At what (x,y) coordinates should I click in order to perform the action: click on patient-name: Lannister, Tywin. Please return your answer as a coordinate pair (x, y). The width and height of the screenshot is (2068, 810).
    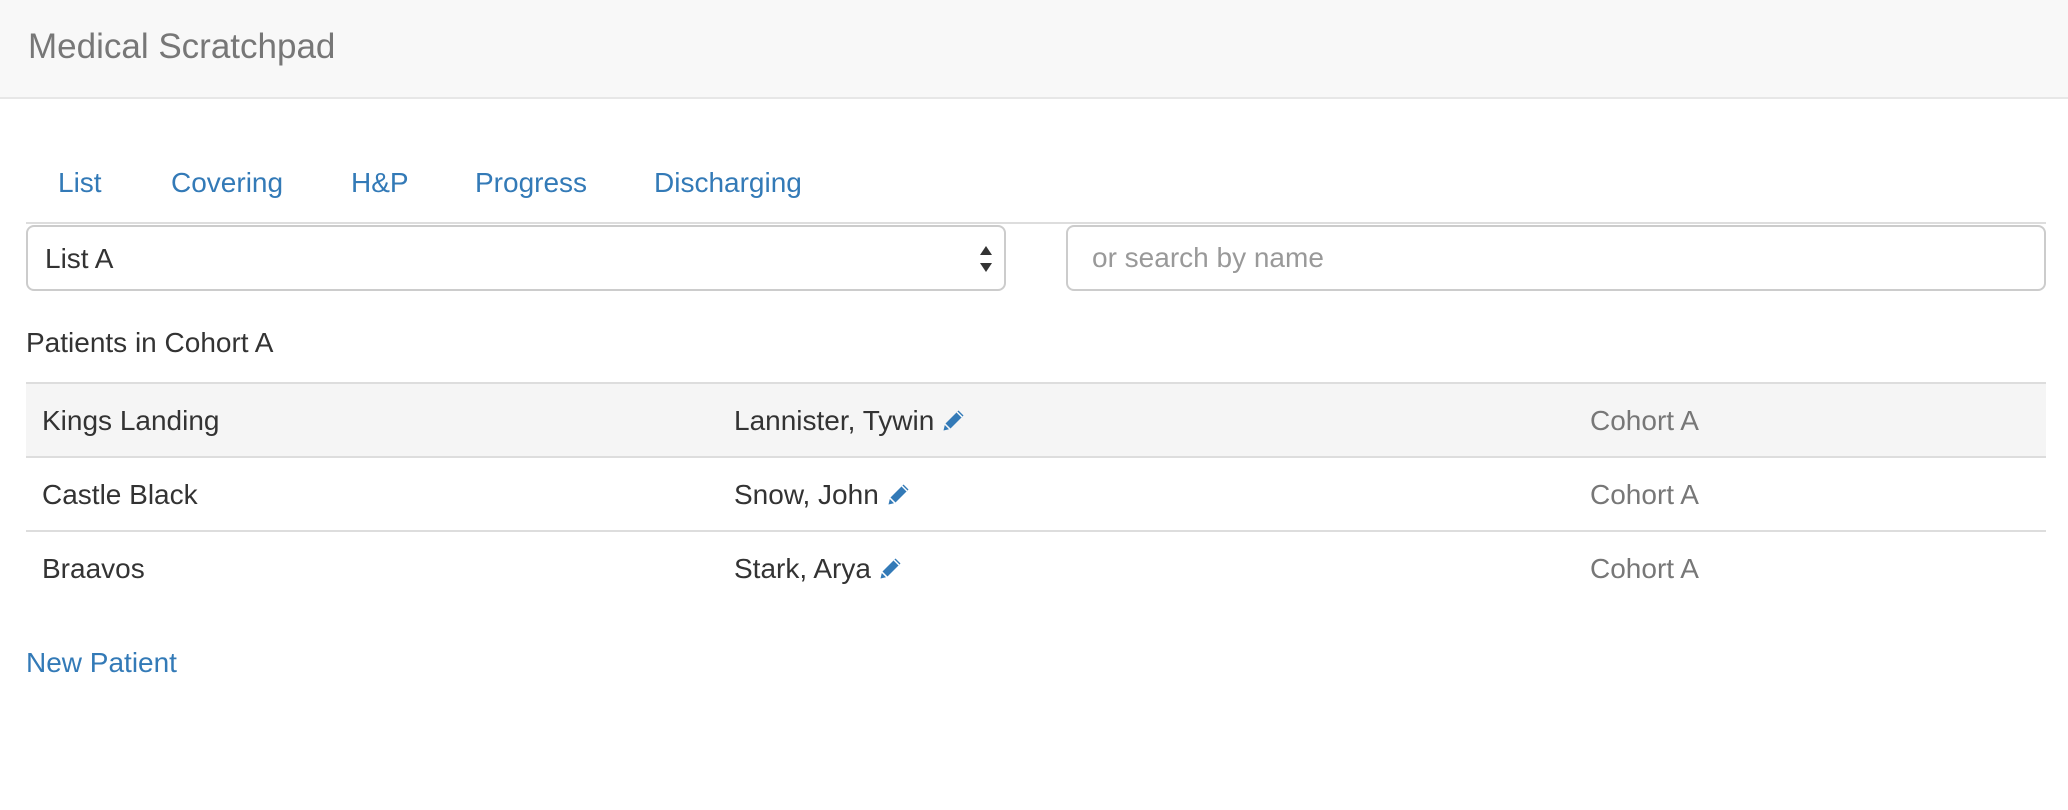
    Looking at the image, I should click on (834, 420).